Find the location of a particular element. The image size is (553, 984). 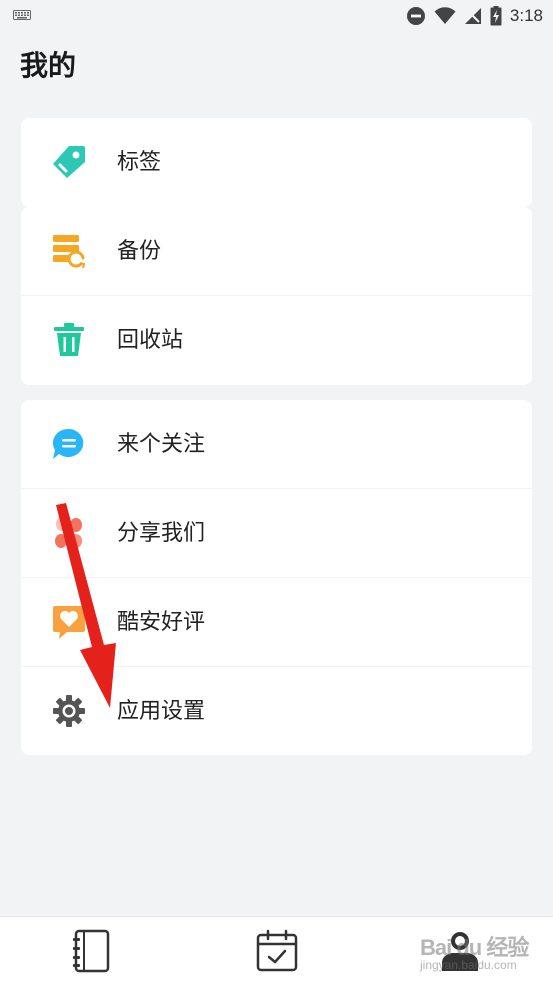

watermark: Bai du 经验 jingyan.baidu.com is located at coordinates (474, 953).